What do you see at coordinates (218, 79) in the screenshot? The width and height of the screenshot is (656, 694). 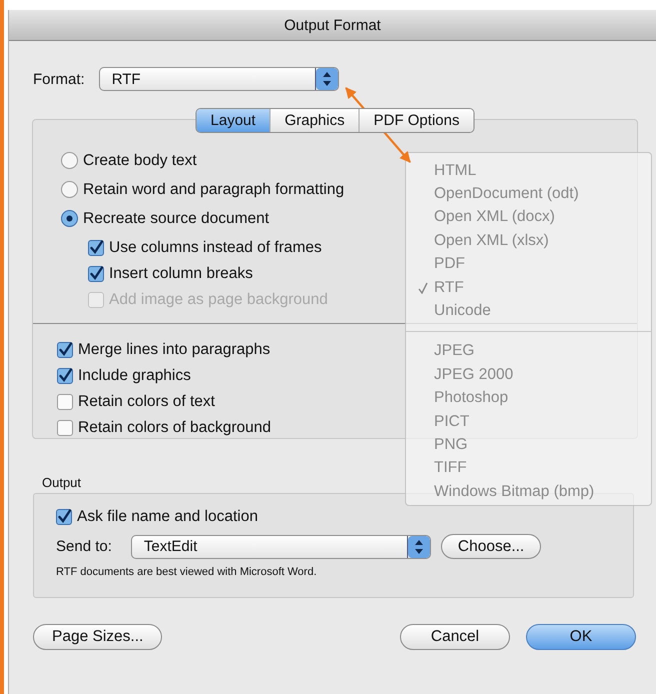 I see `format-dropdown: RTF` at bounding box center [218, 79].